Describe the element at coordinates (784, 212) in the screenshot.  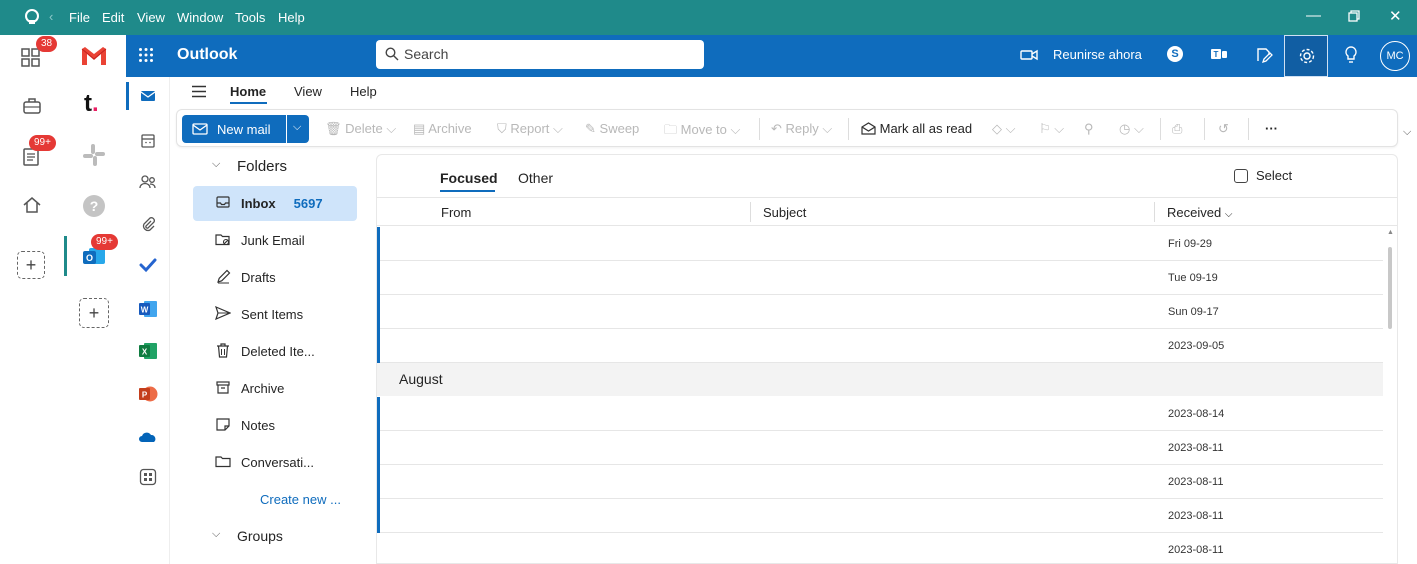
I see `column-subject: Subject` at that location.